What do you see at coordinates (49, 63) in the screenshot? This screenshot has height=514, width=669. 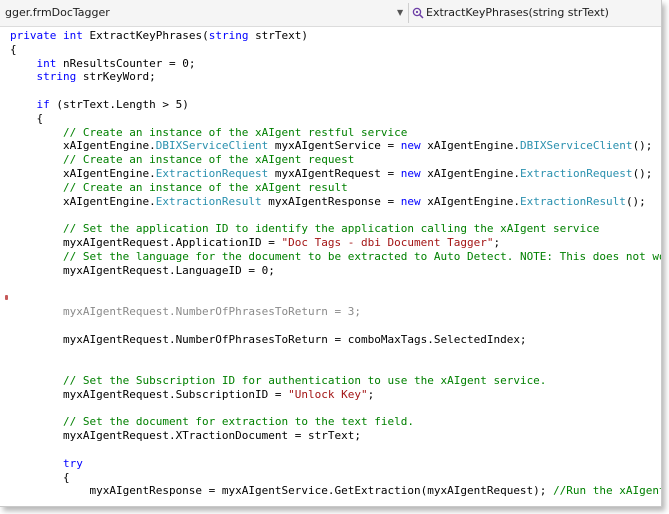 I see `keyword: int` at bounding box center [49, 63].